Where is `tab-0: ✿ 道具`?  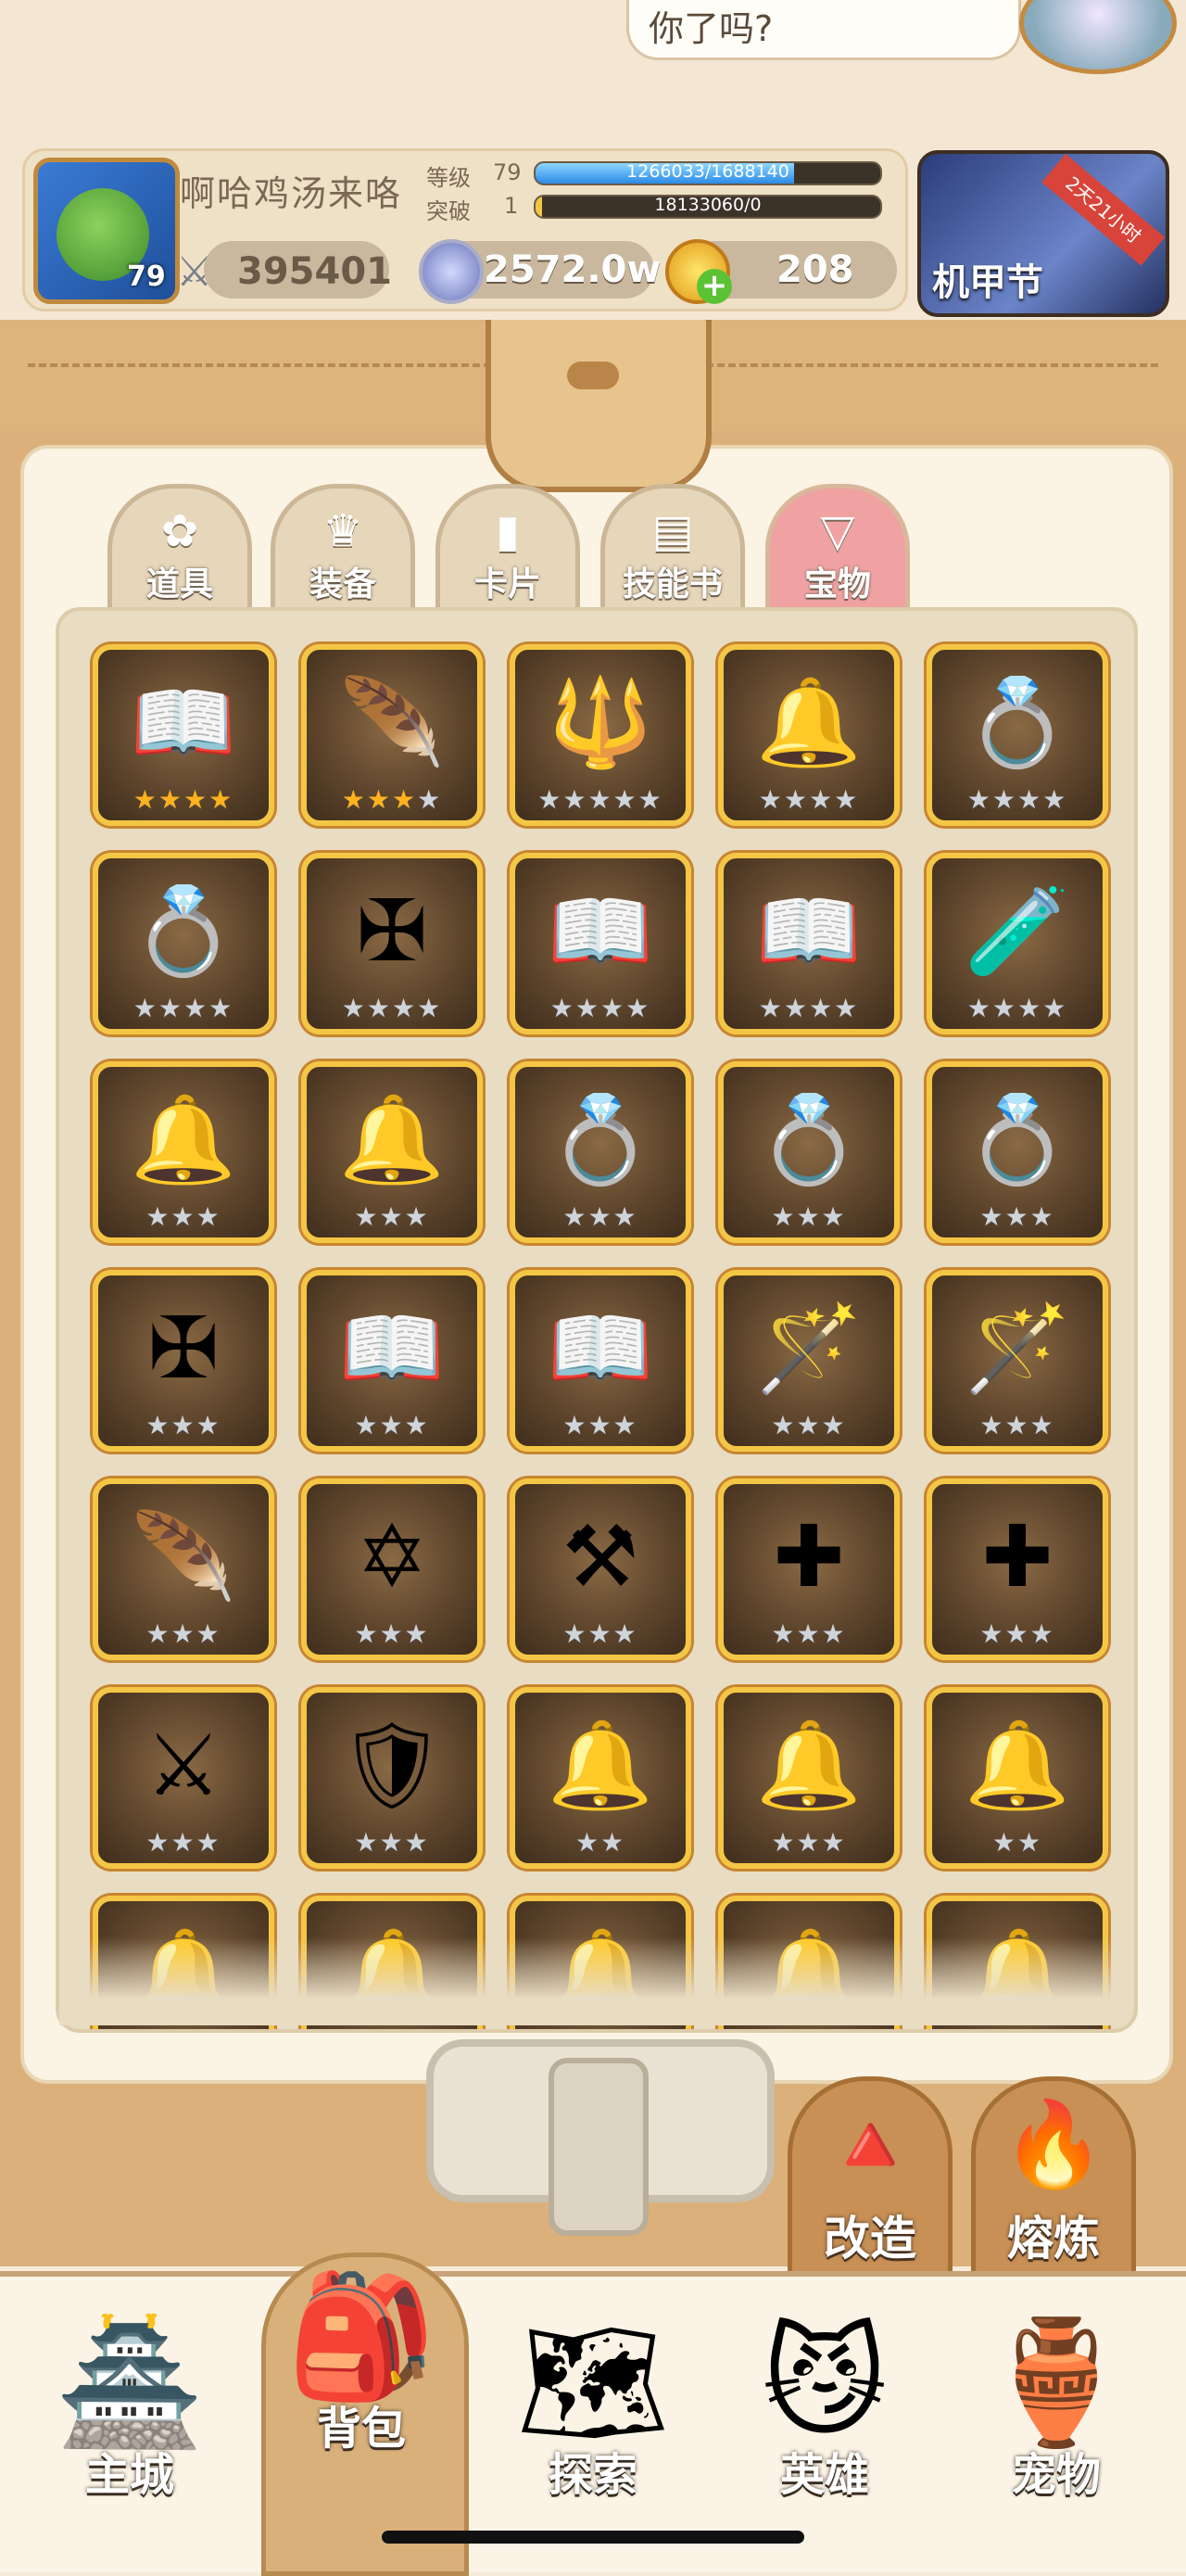
tab-0: ✿ 道具 is located at coordinates (179, 551).